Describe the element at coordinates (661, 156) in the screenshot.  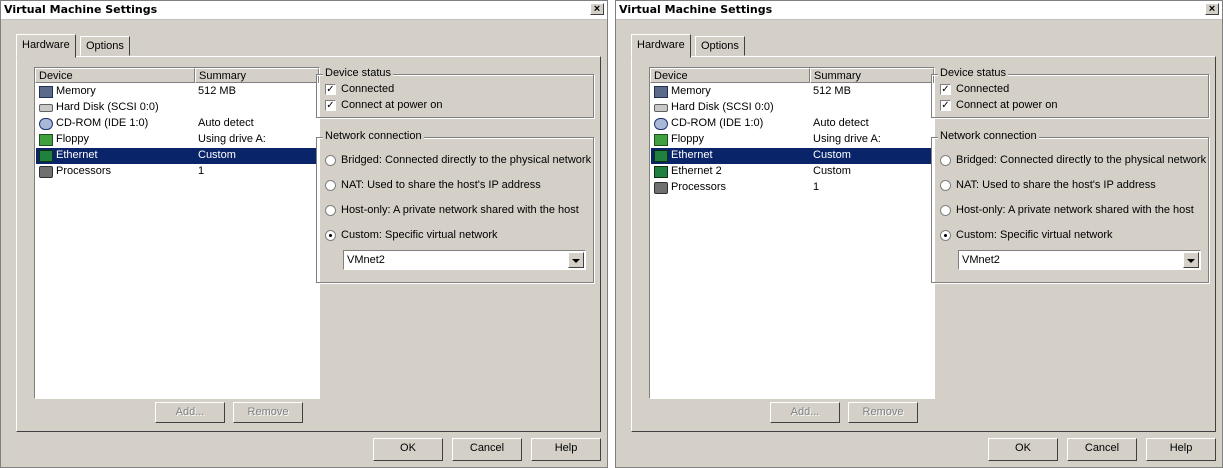
I see `ethernet-icon` at that location.